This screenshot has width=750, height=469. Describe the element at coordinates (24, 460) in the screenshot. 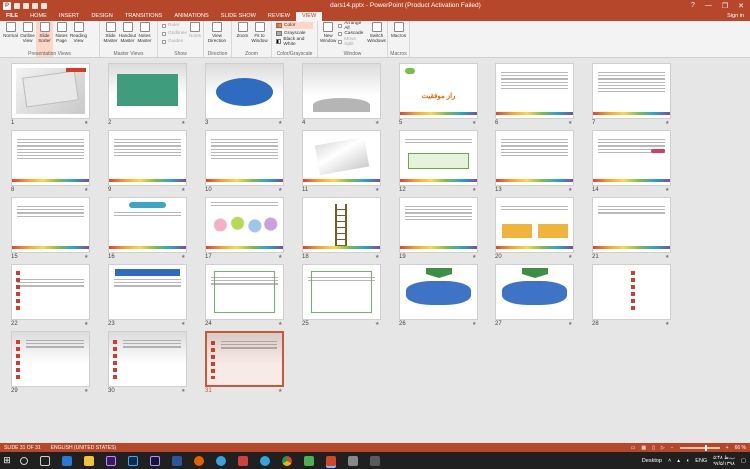

I see `search-icon` at that location.